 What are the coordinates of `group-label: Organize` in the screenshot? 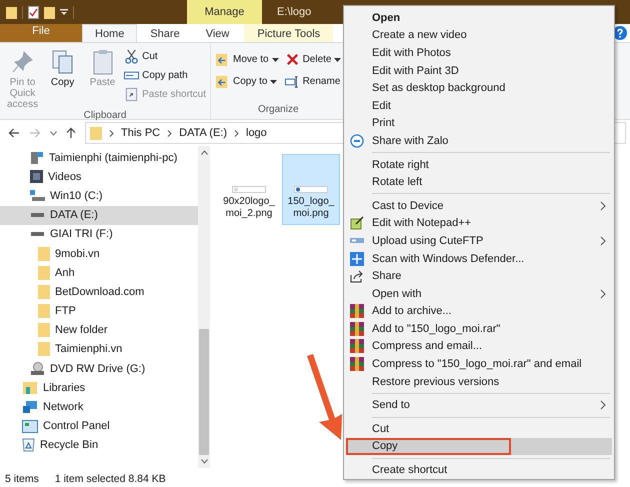 It's located at (278, 110).